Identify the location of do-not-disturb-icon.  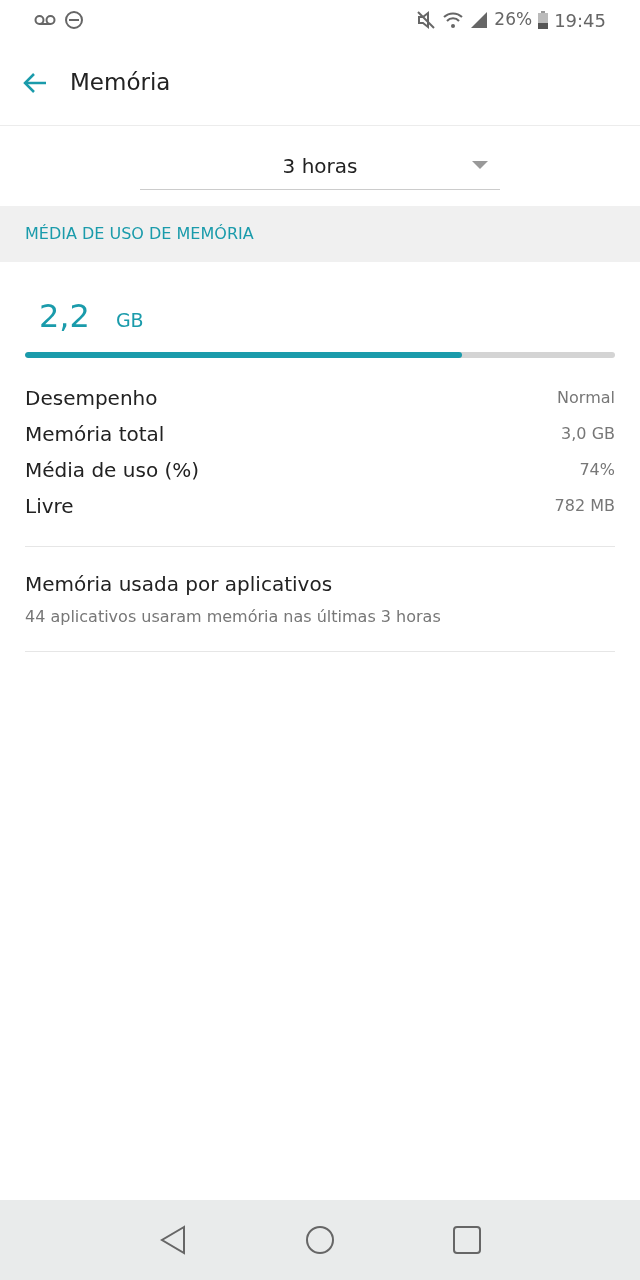
(74, 20).